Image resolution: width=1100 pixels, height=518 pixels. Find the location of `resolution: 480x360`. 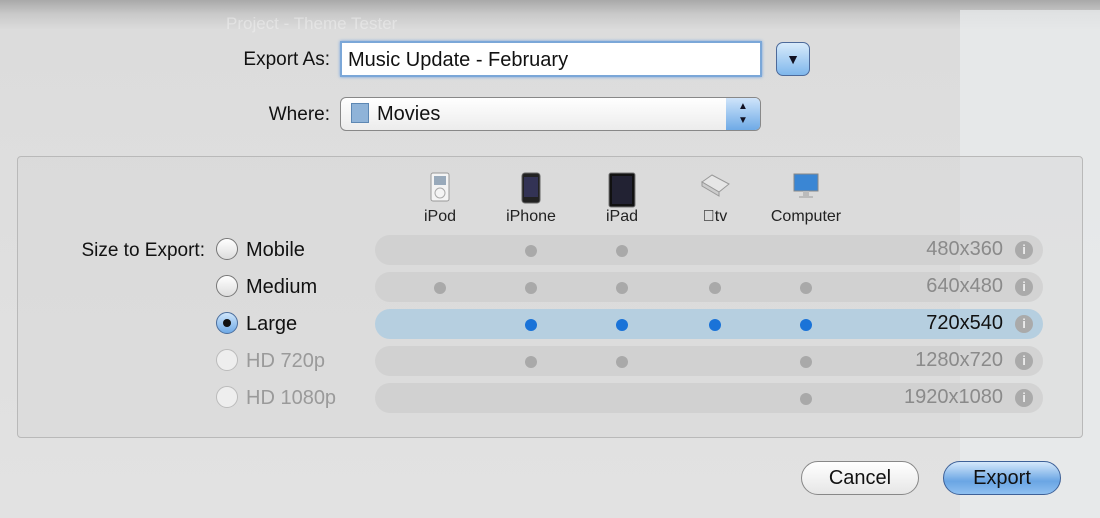

resolution: 480x360 is located at coordinates (964, 249).